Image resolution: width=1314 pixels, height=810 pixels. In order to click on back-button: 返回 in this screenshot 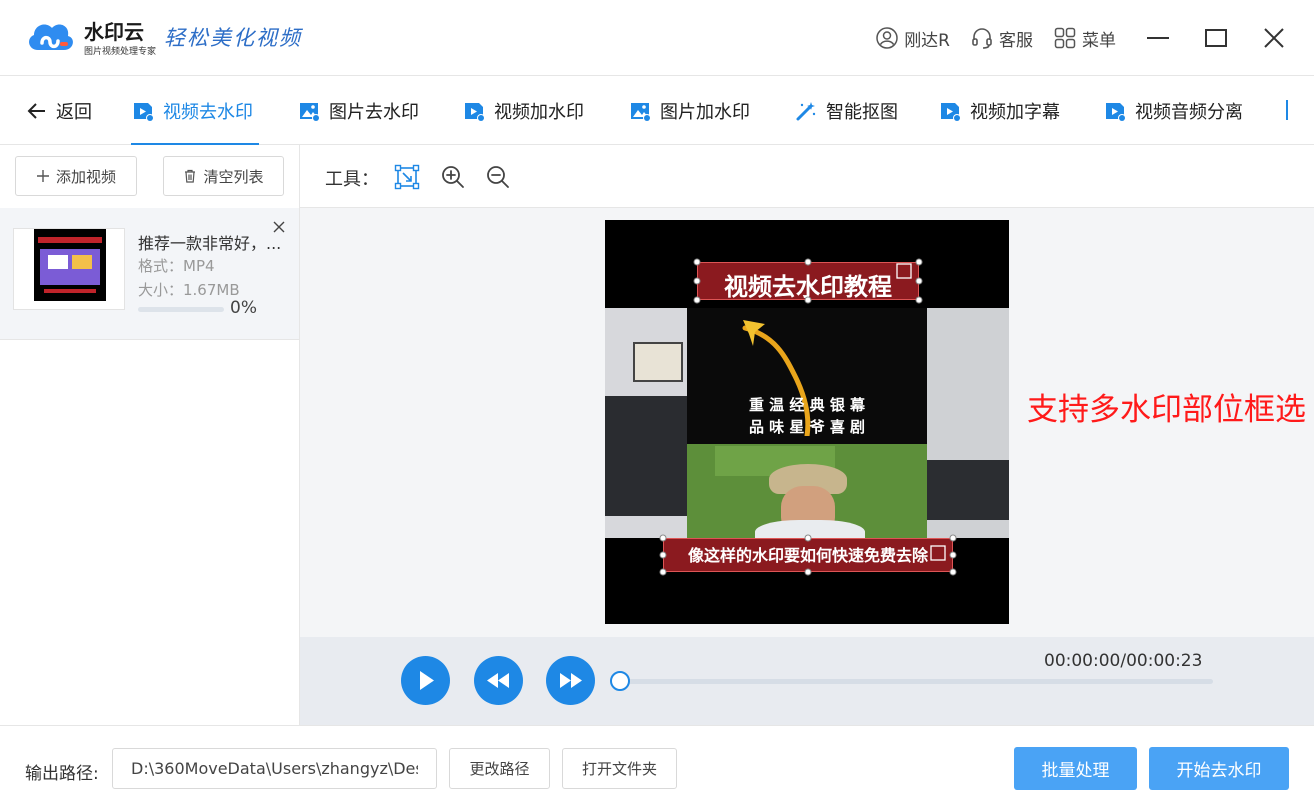, I will do `click(59, 110)`.